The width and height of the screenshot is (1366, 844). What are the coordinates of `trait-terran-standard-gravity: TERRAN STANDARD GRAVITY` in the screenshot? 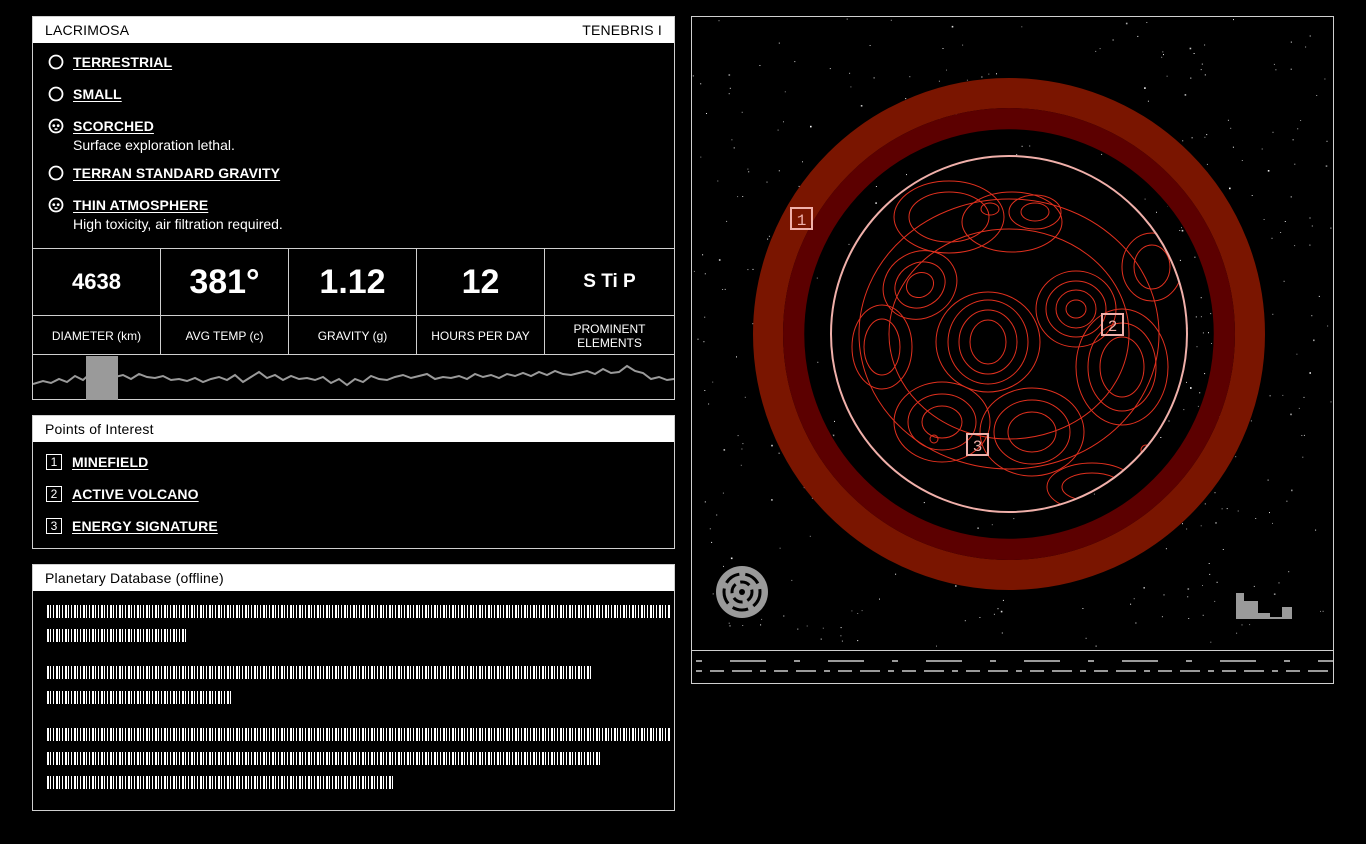 It's located at (163, 173).